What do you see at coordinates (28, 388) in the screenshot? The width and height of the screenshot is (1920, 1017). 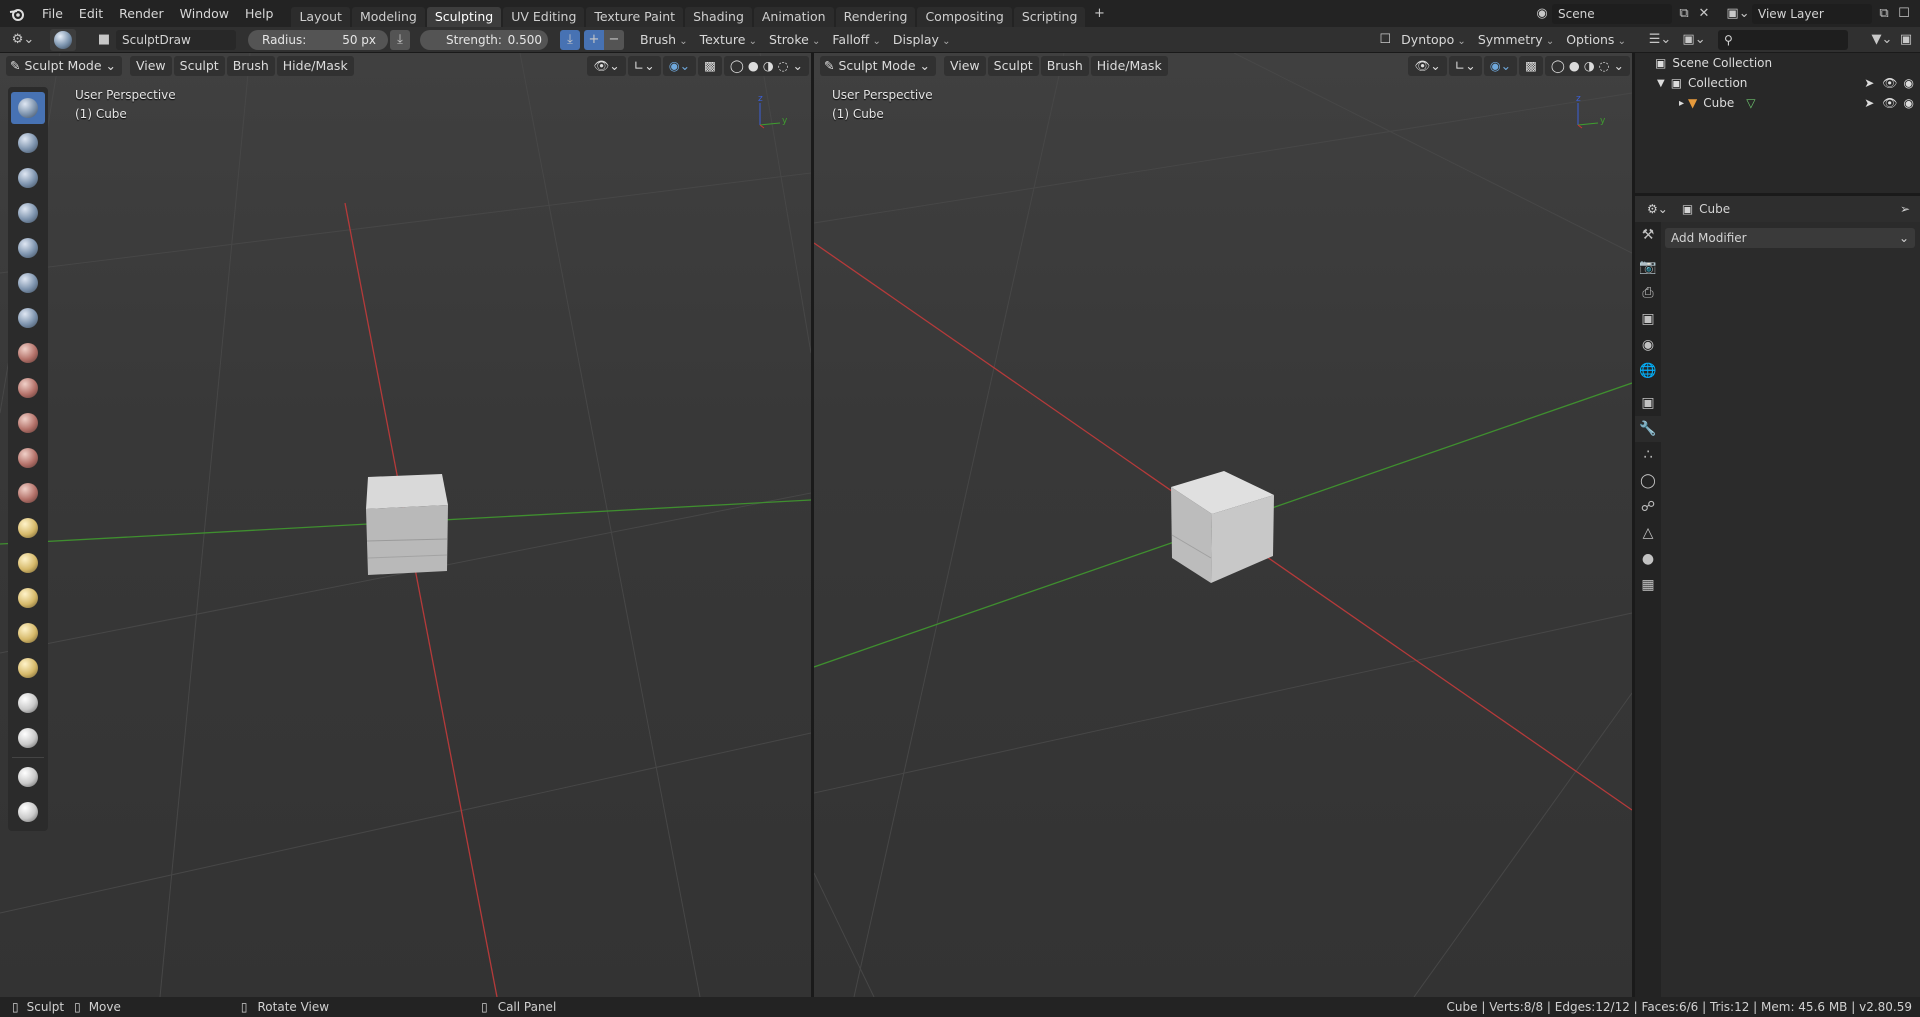 I see `smooth-brush-icon` at bounding box center [28, 388].